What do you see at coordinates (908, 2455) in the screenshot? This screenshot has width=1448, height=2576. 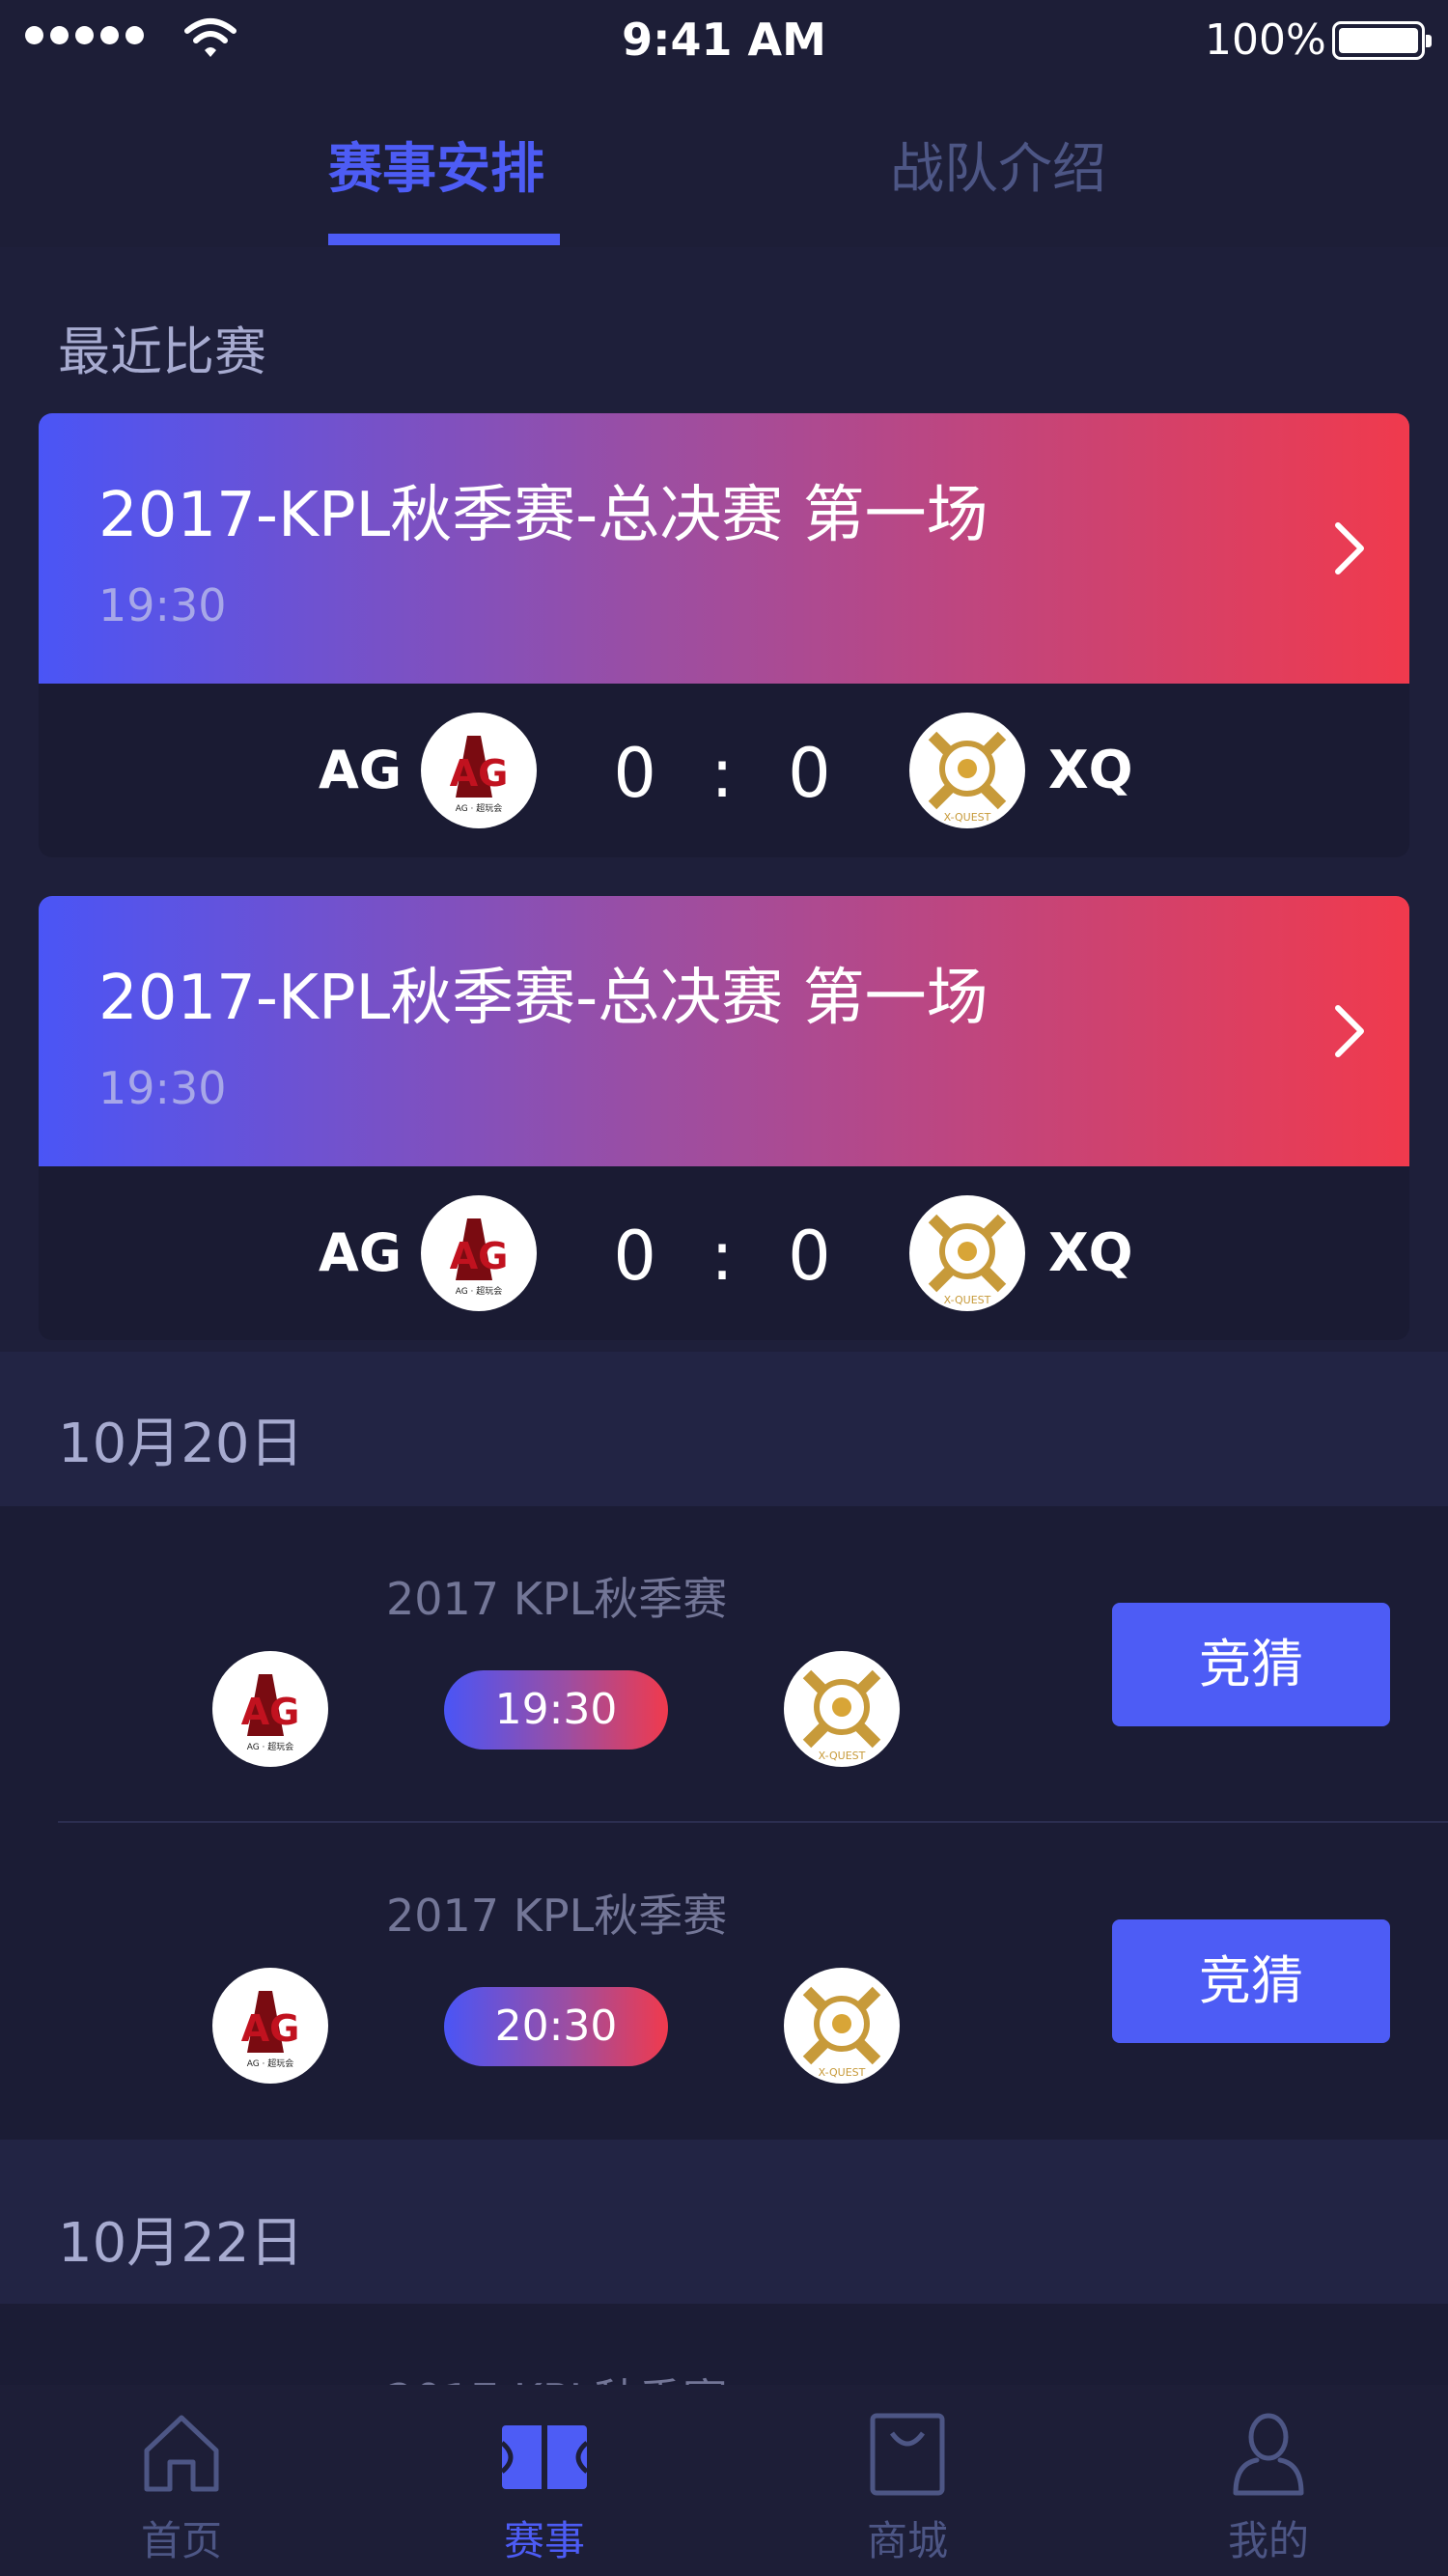 I see `bag-icon` at bounding box center [908, 2455].